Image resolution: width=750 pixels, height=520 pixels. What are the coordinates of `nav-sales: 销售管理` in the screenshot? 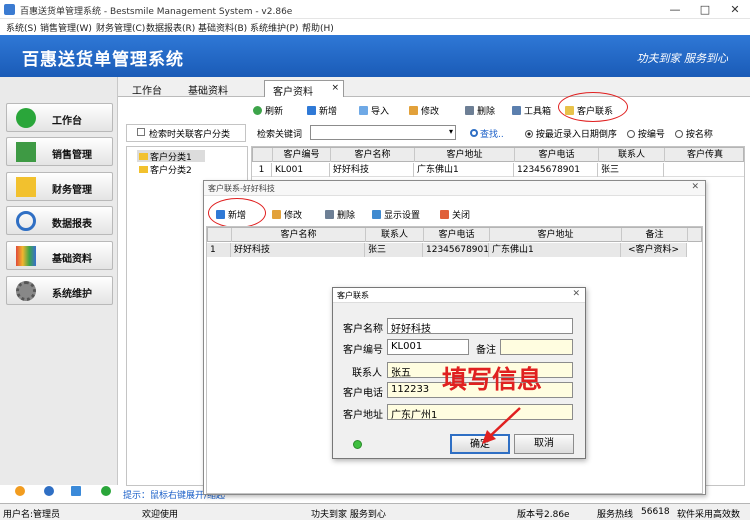 It's located at (59, 151).